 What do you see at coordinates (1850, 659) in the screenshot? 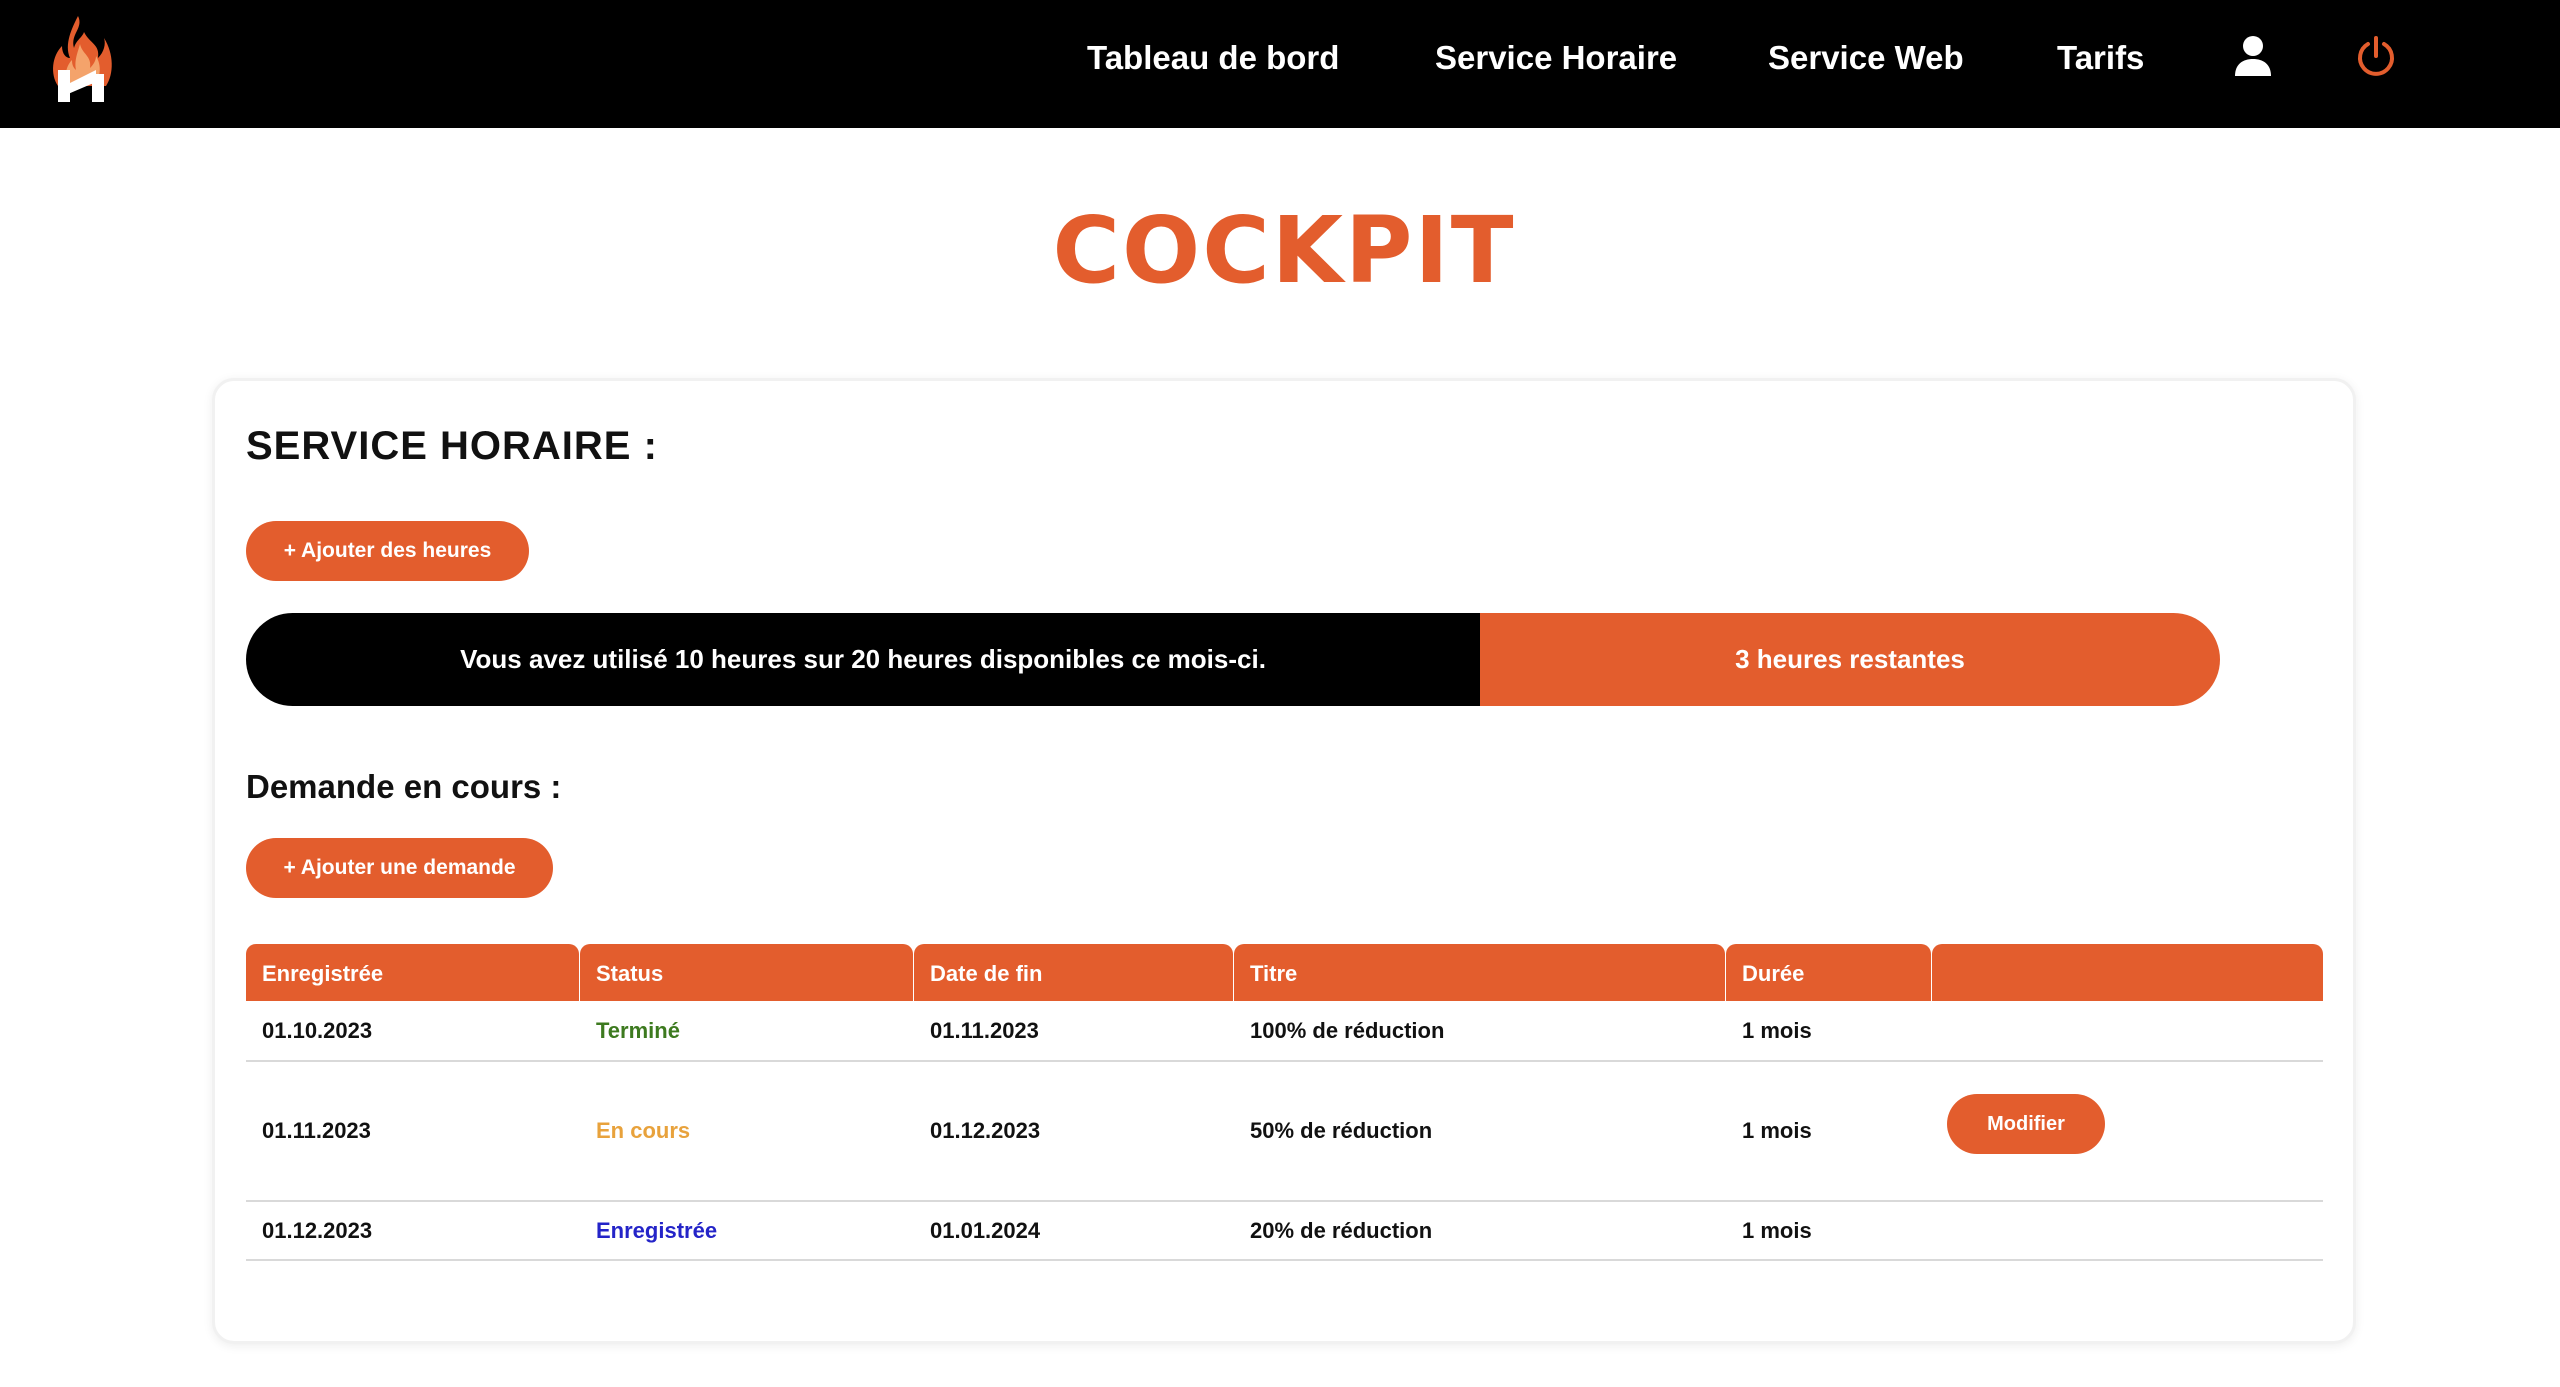
I see `hours-remaining-text: 3 heures restantes` at bounding box center [1850, 659].